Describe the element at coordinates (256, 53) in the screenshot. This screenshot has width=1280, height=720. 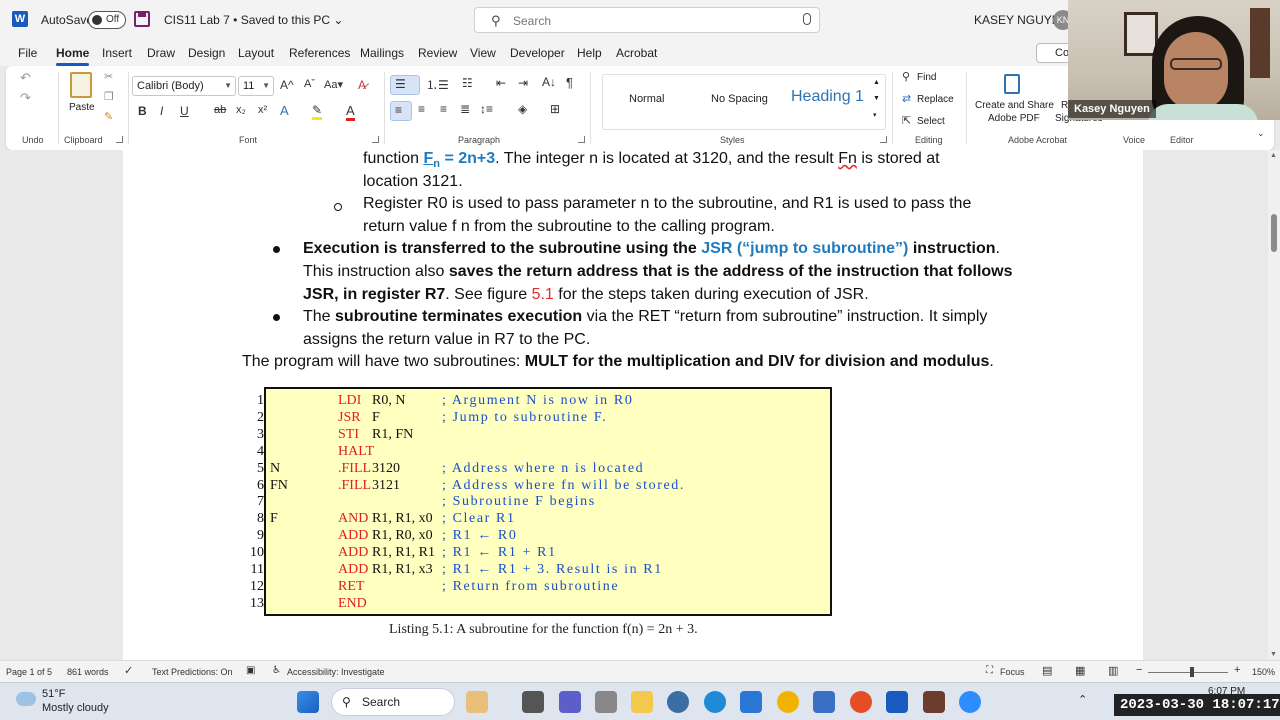
I see `tab-layout: Layout` at that location.